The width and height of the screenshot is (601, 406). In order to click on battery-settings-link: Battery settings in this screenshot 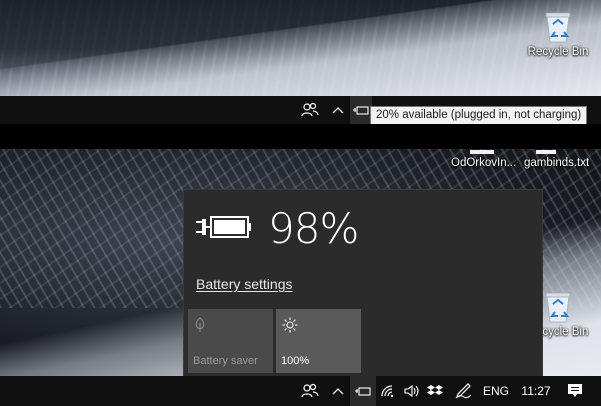, I will do `click(244, 284)`.